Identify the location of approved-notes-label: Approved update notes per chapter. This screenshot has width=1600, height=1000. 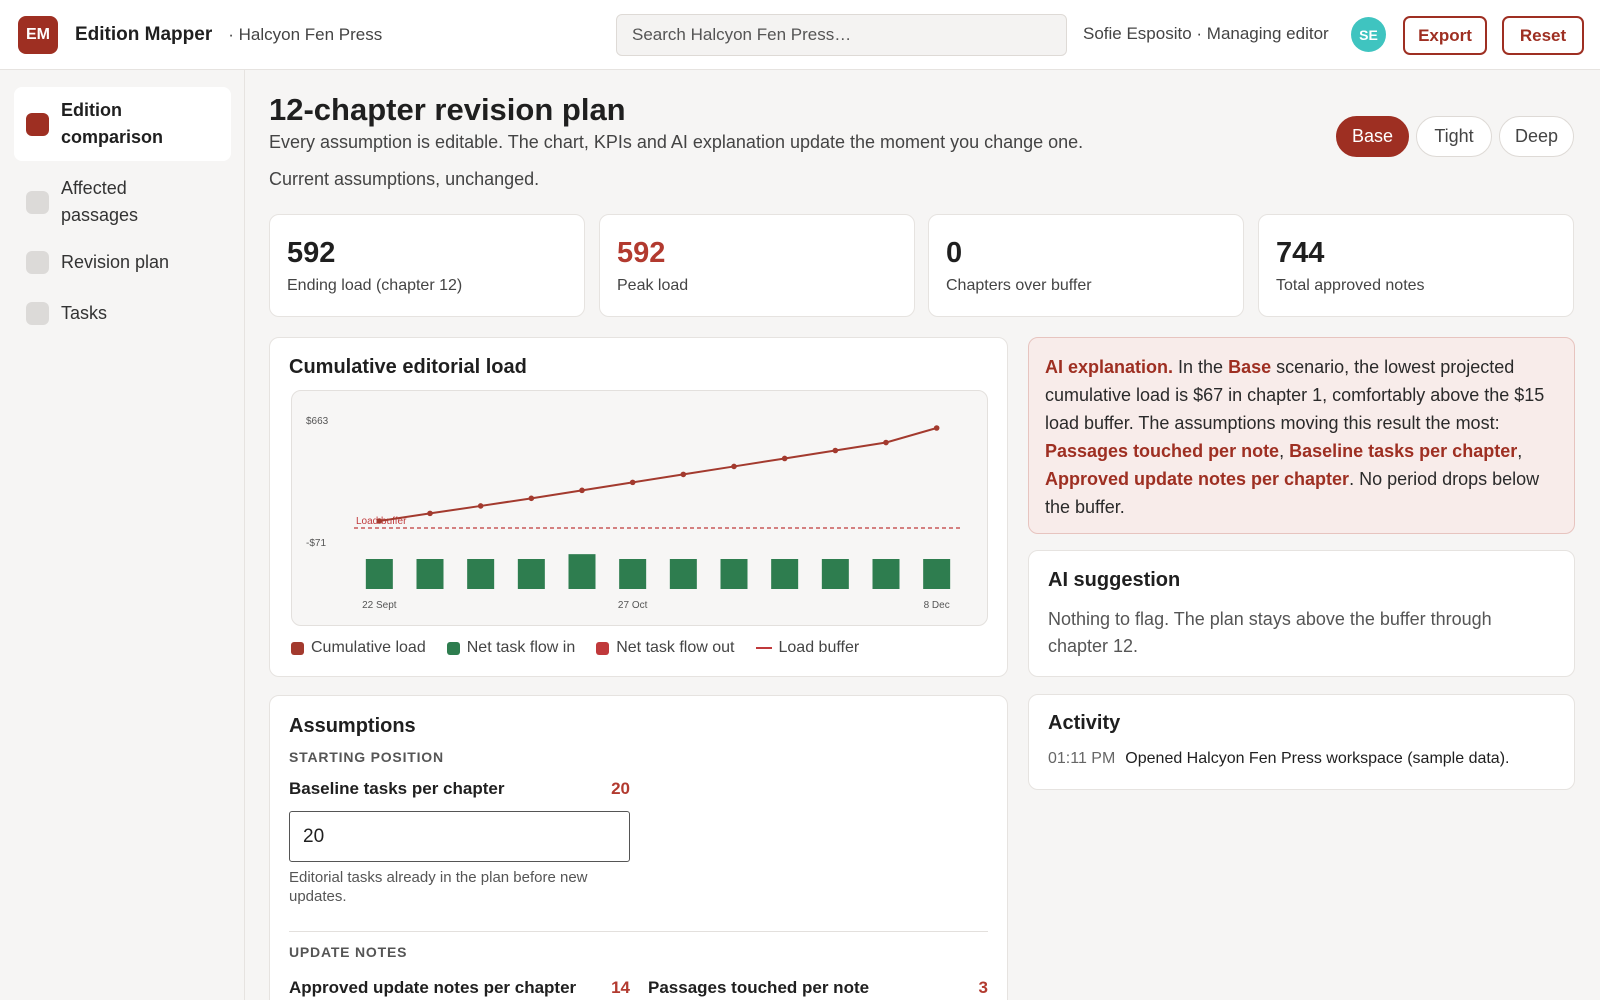
(433, 987).